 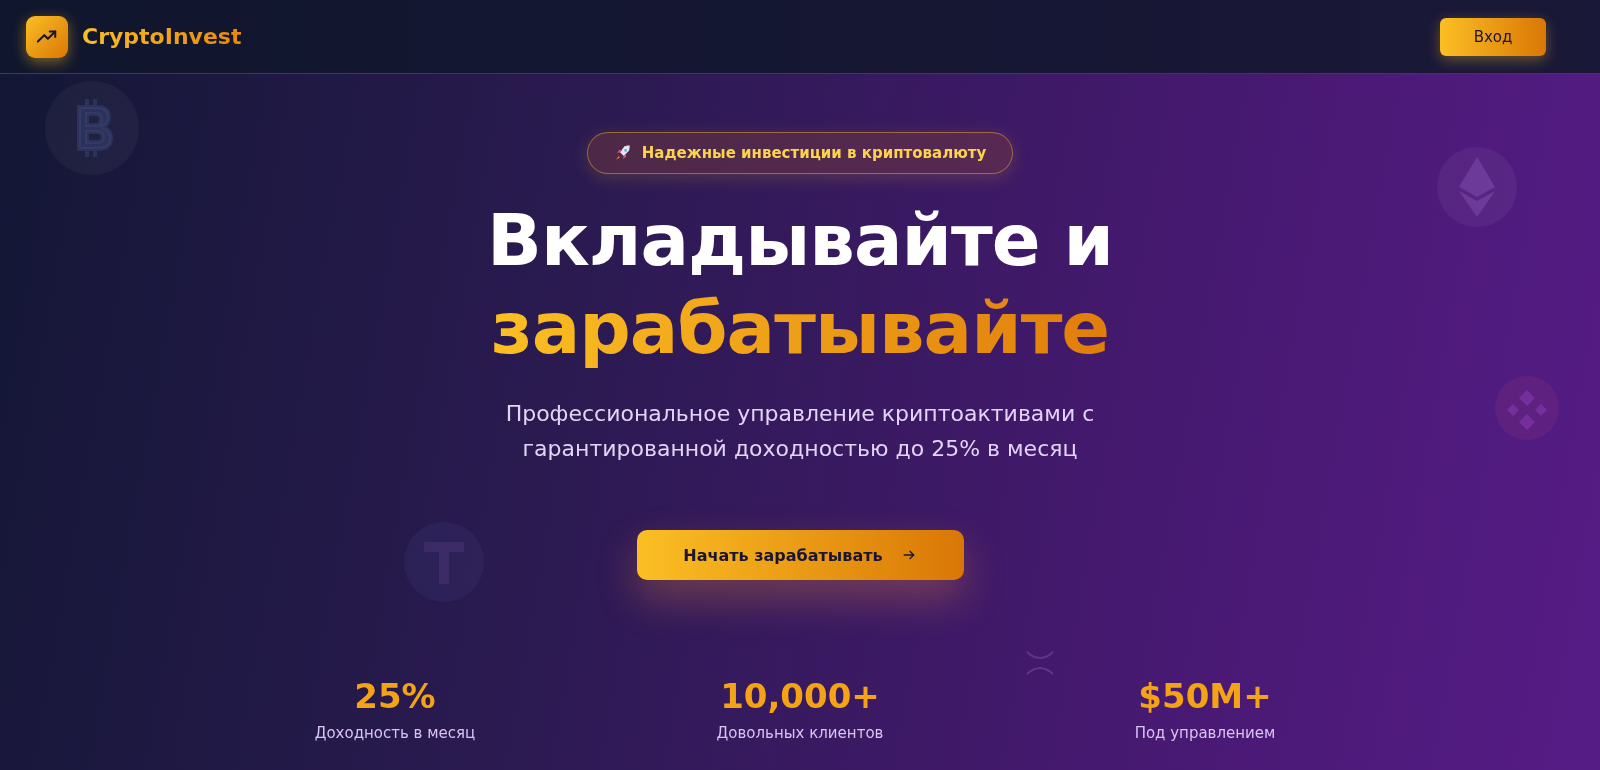 What do you see at coordinates (1205, 696) in the screenshot?
I see `stat-value: $50M+` at bounding box center [1205, 696].